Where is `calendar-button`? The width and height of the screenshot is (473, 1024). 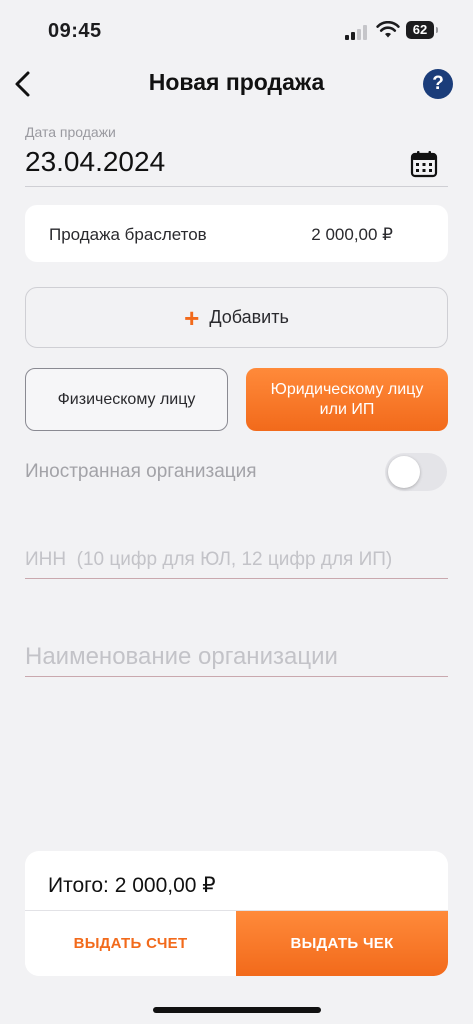 calendar-button is located at coordinates (424, 164).